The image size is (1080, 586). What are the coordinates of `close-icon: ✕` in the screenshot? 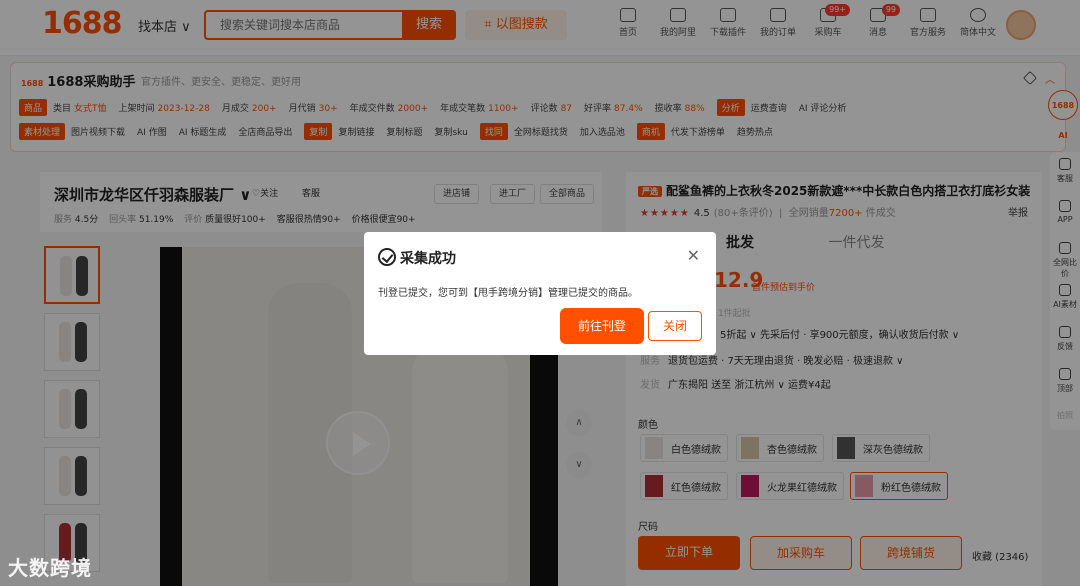 It's located at (693, 255).